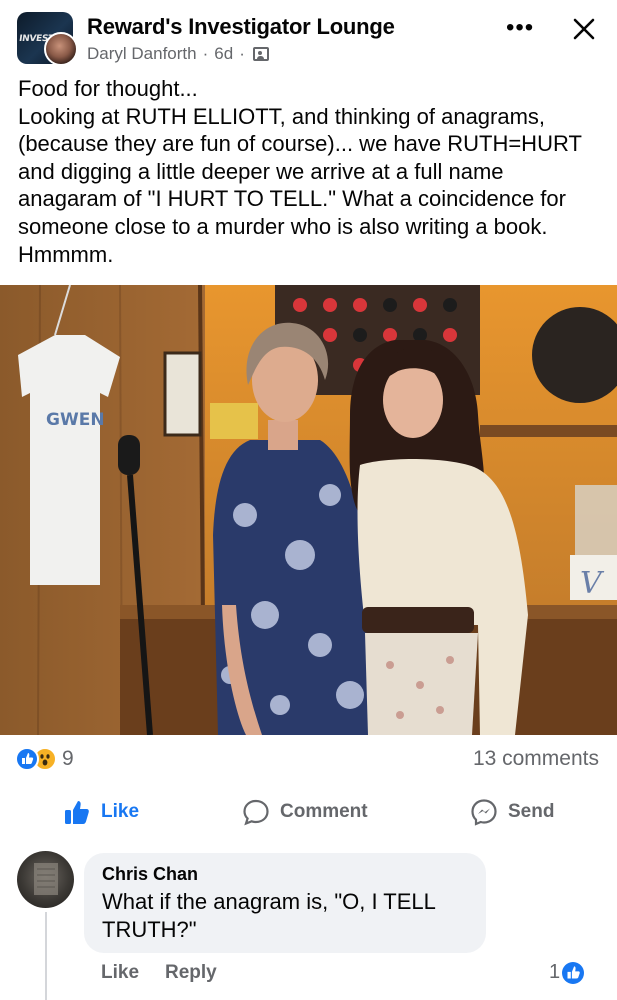 This screenshot has width=617, height=1000. What do you see at coordinates (45, 879) in the screenshot?
I see `commenter-avatar` at bounding box center [45, 879].